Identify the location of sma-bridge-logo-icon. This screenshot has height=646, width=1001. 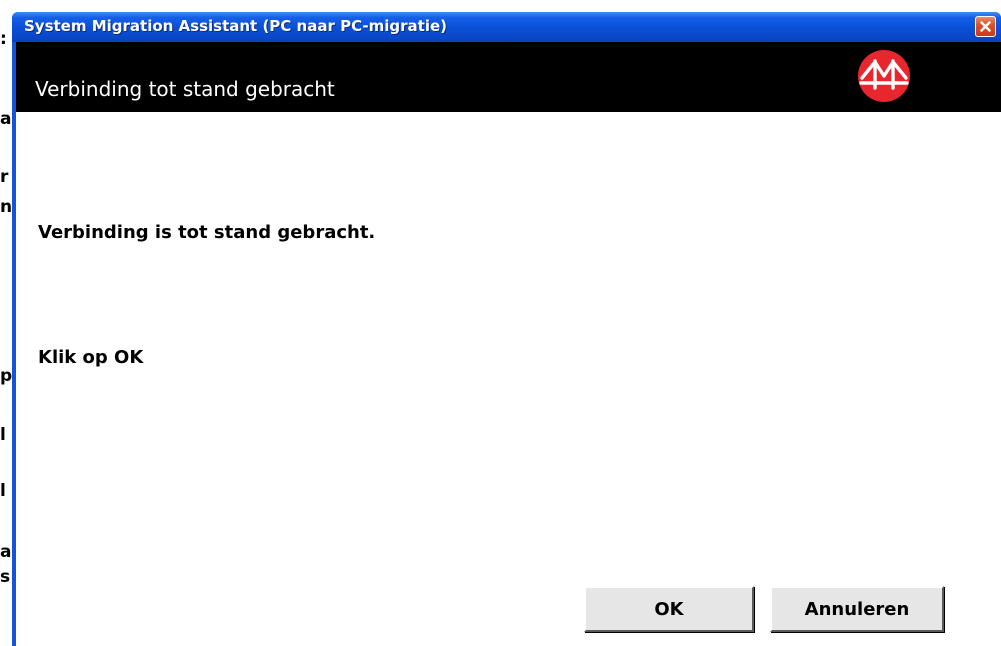
(884, 76).